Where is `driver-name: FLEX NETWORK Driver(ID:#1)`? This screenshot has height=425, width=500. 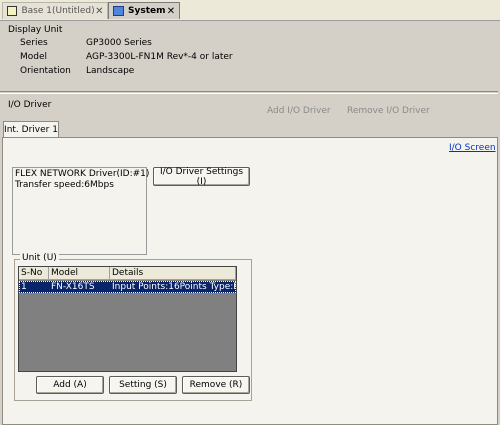
driver-name: FLEX NETWORK Driver(ID:#1) is located at coordinates (82, 174).